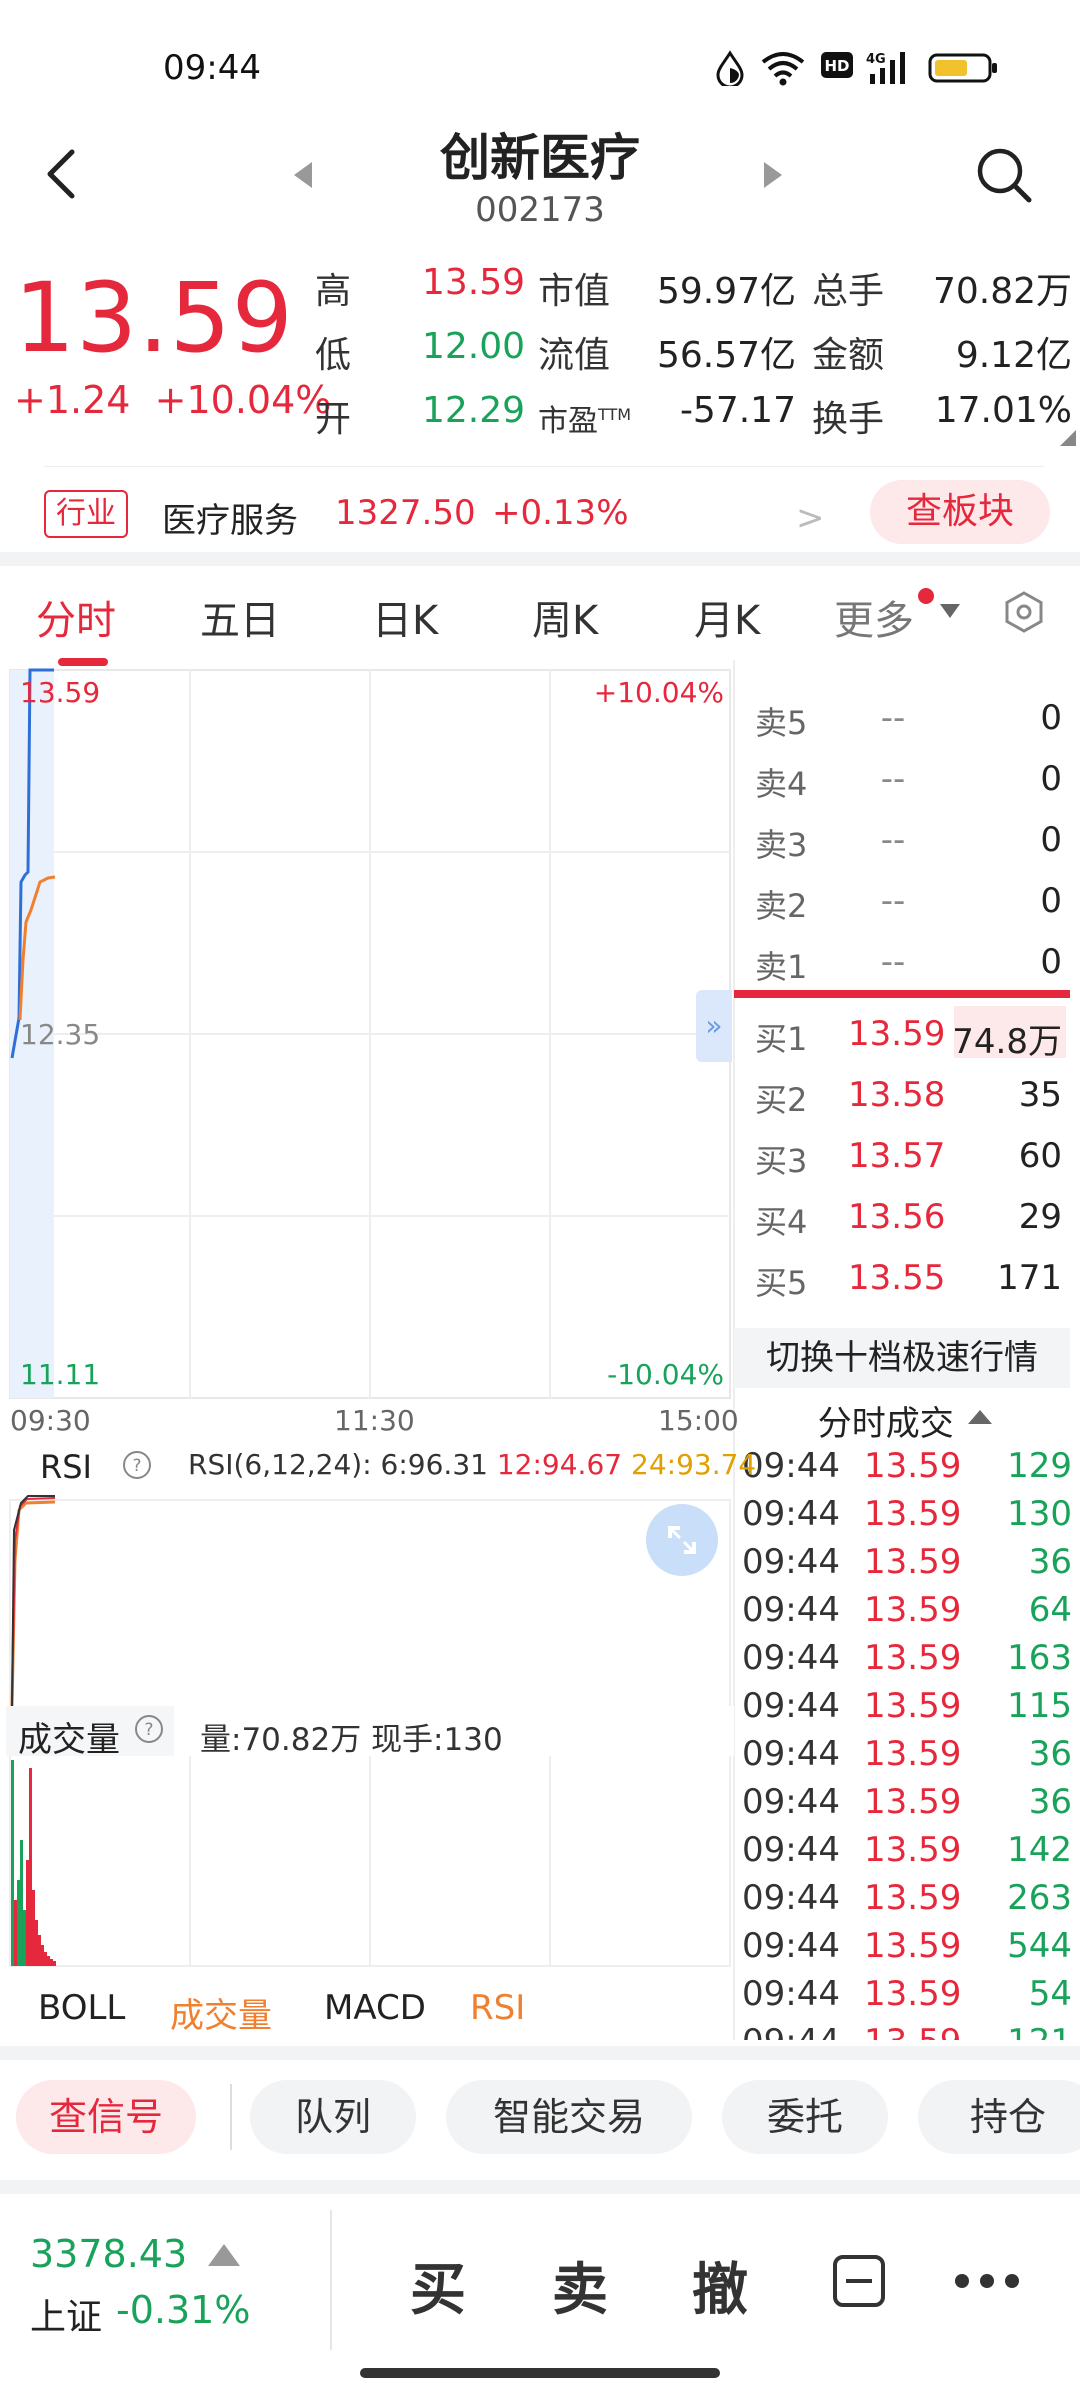  I want to click on percent-axis-high: +10.04%, so click(658, 692).